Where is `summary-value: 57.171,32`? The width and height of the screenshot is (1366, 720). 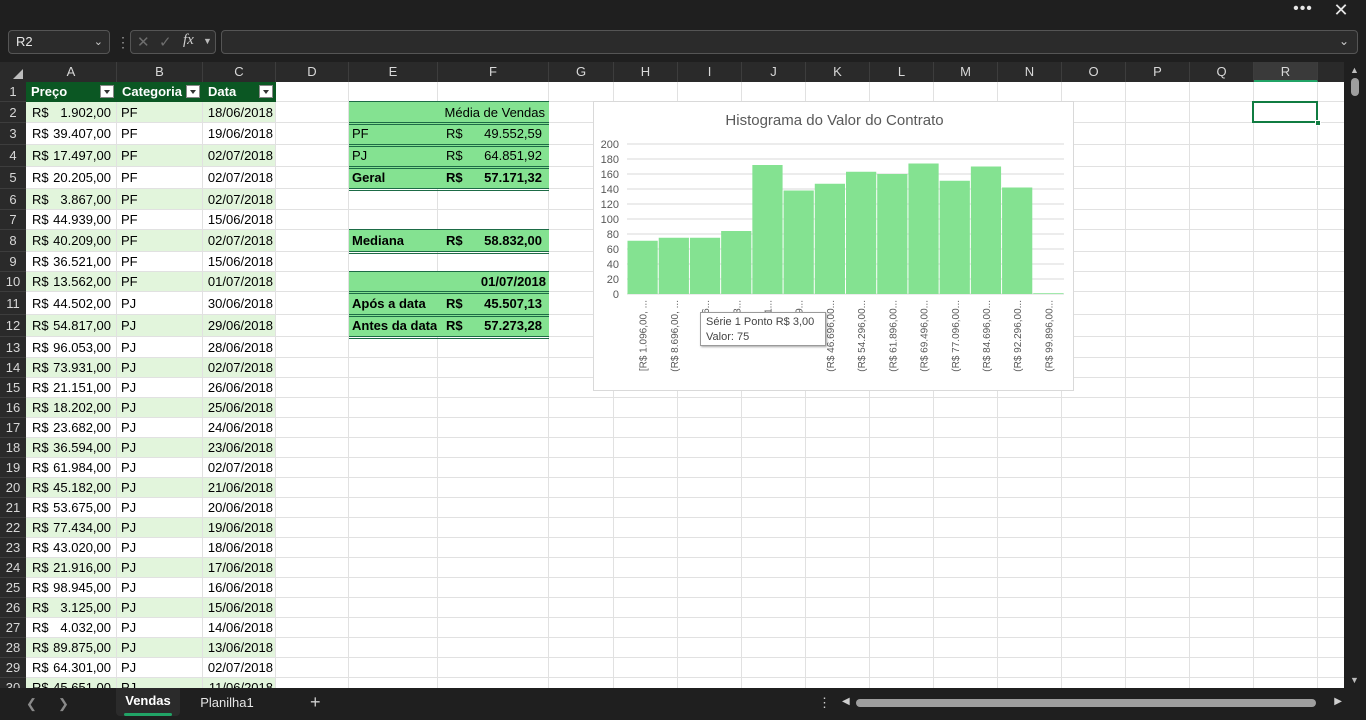 summary-value: 57.171,32 is located at coordinates (490, 178).